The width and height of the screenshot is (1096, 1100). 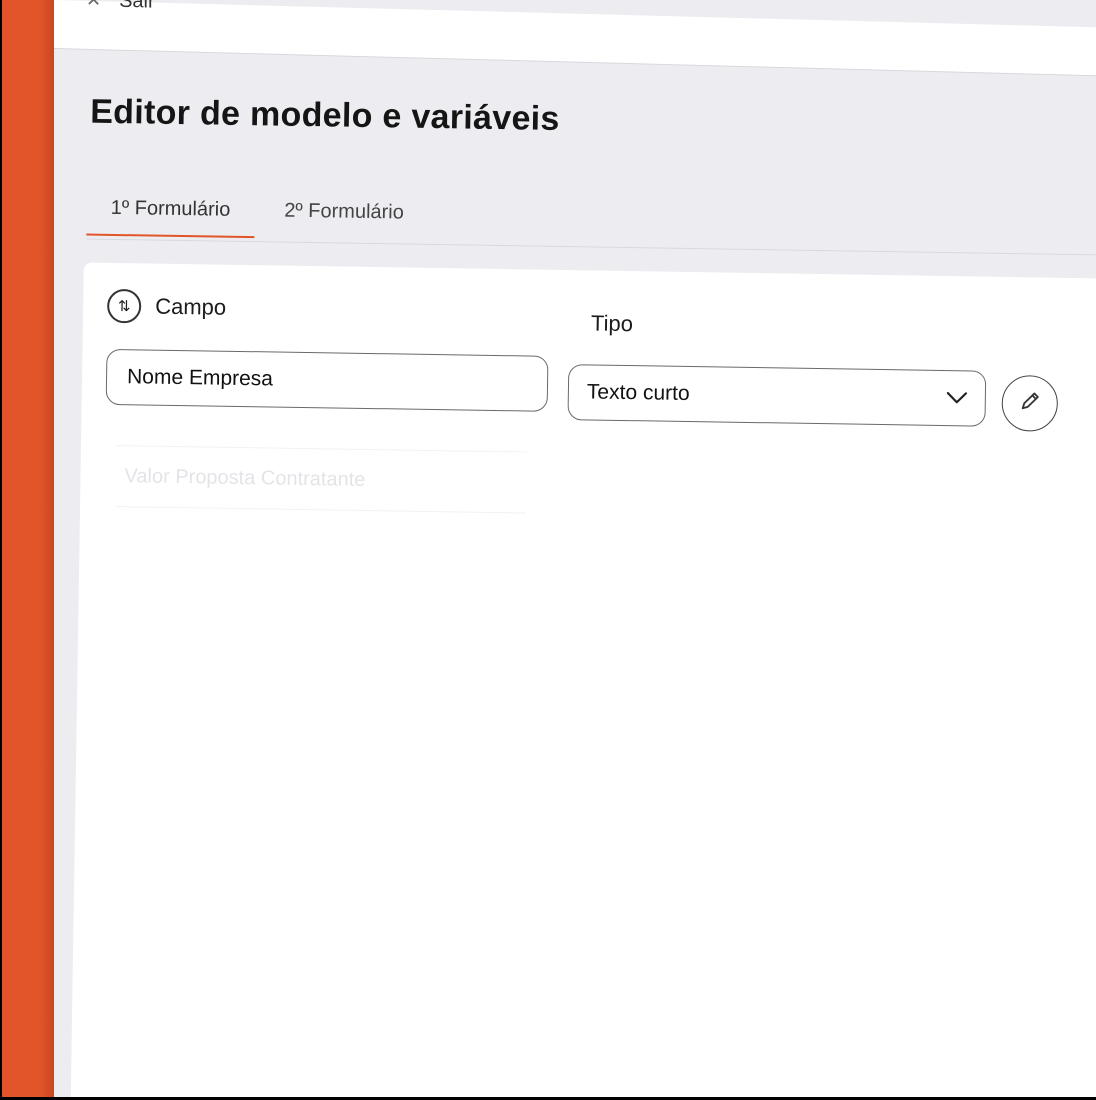 What do you see at coordinates (191, 306) in the screenshot?
I see `field-header-label: Campo` at bounding box center [191, 306].